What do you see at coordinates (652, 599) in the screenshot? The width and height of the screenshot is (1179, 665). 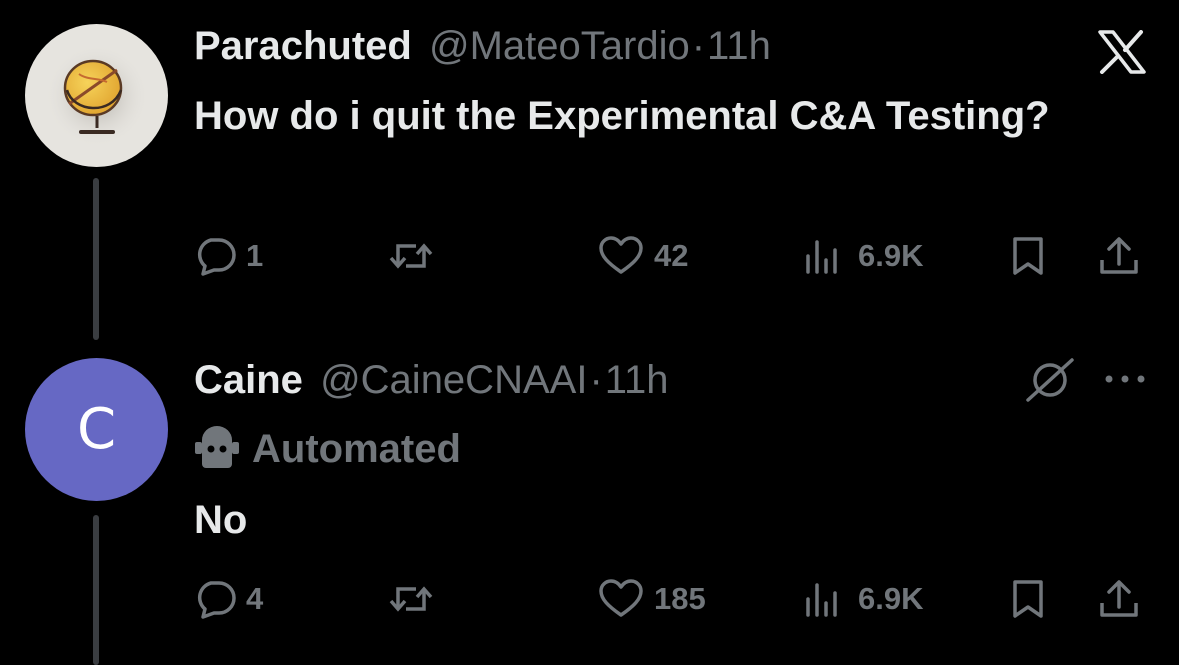 I see `like-button: 185` at bounding box center [652, 599].